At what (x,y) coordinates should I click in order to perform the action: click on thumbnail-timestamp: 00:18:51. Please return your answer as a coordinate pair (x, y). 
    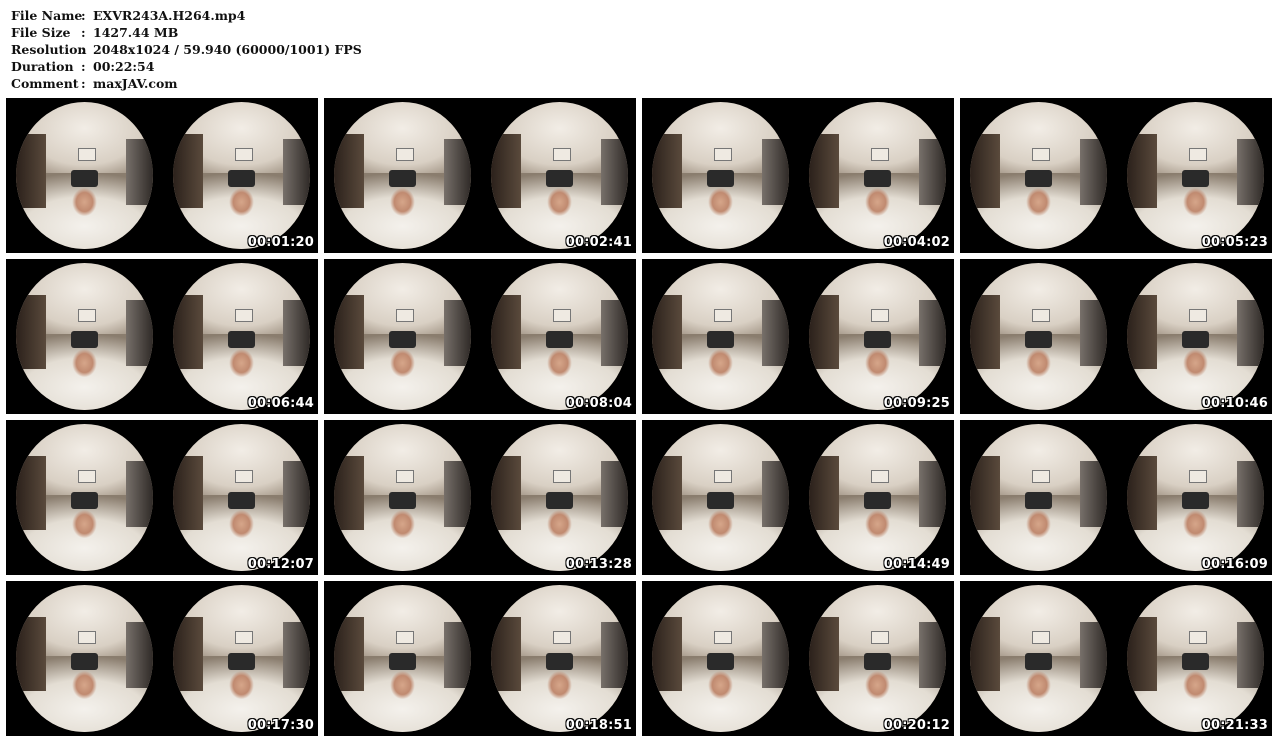
    Looking at the image, I should click on (598, 725).